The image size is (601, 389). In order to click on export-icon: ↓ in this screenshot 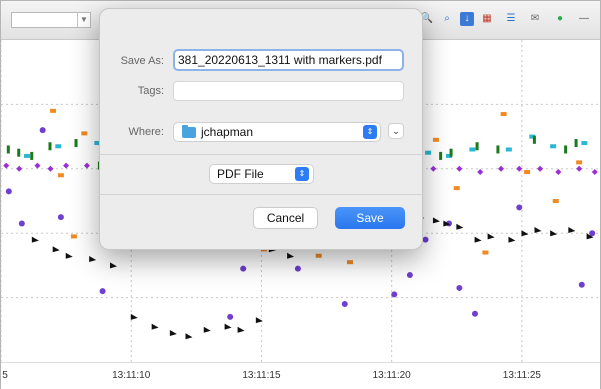, I will do `click(467, 19)`.